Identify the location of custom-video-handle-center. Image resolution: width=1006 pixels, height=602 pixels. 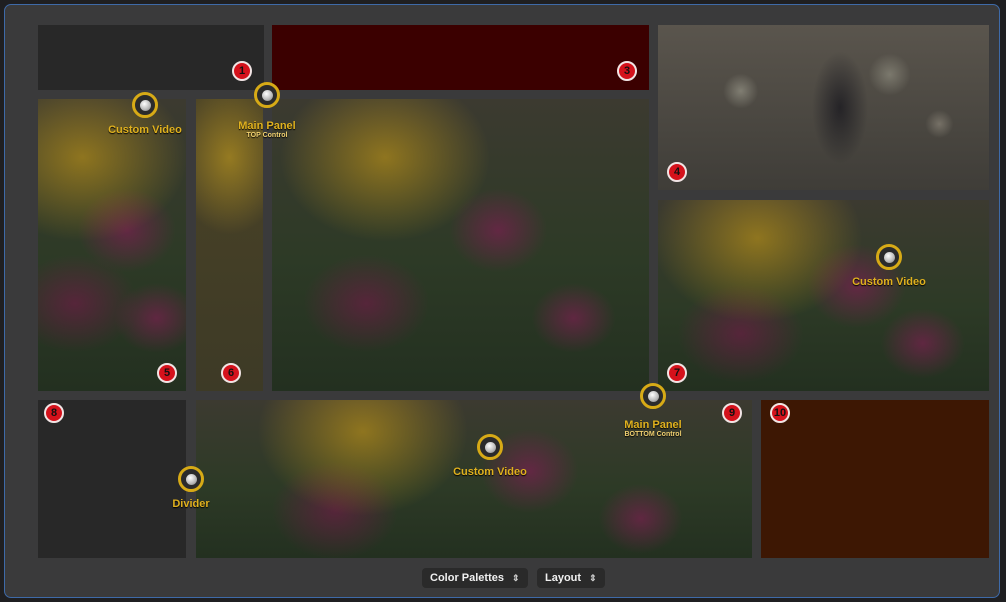
(490, 447).